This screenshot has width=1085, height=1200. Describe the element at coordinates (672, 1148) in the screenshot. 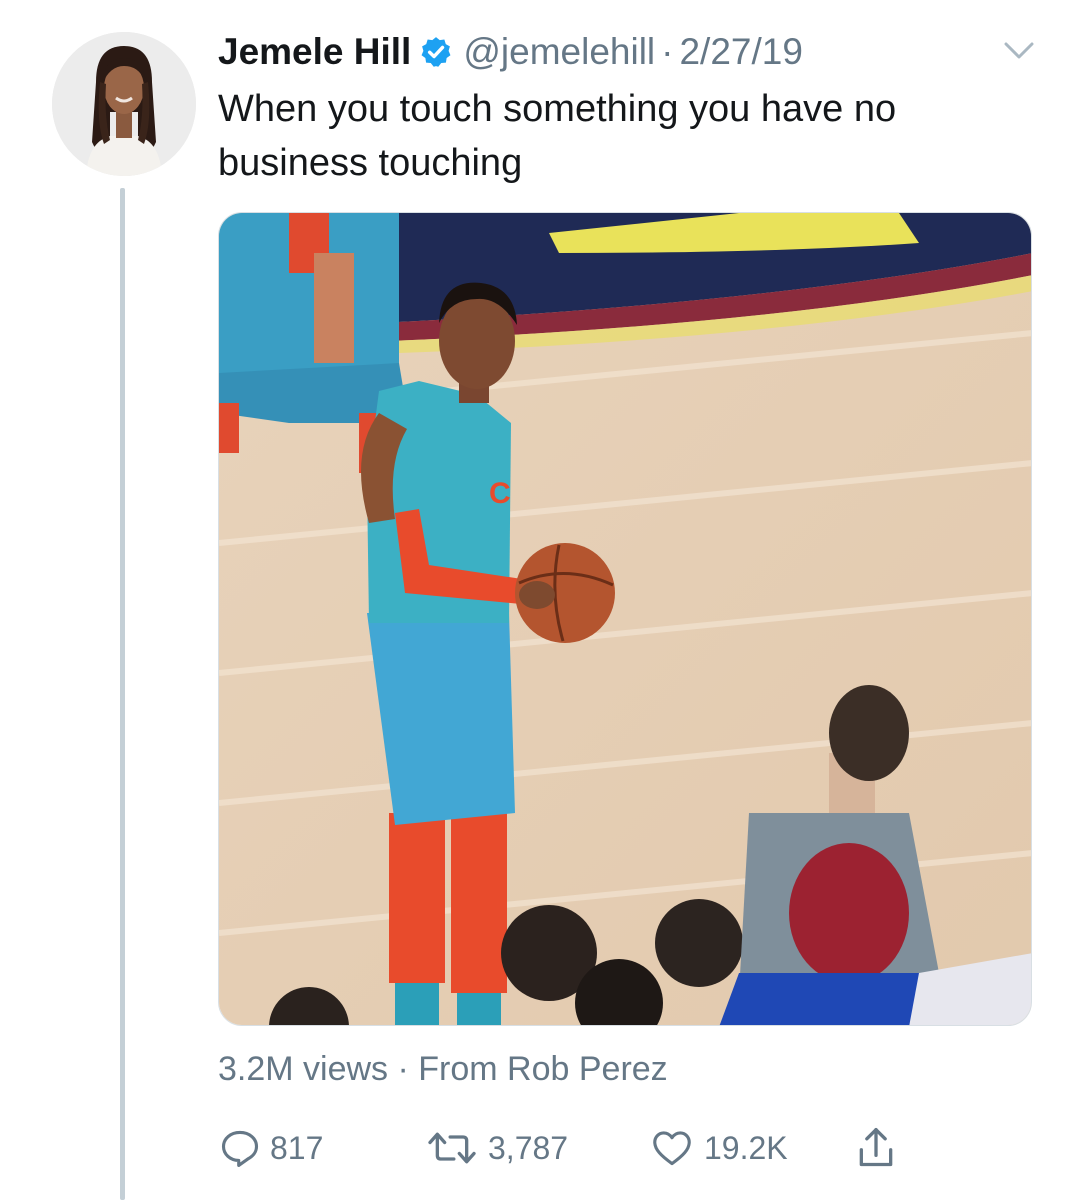

I see `heart-icon` at that location.